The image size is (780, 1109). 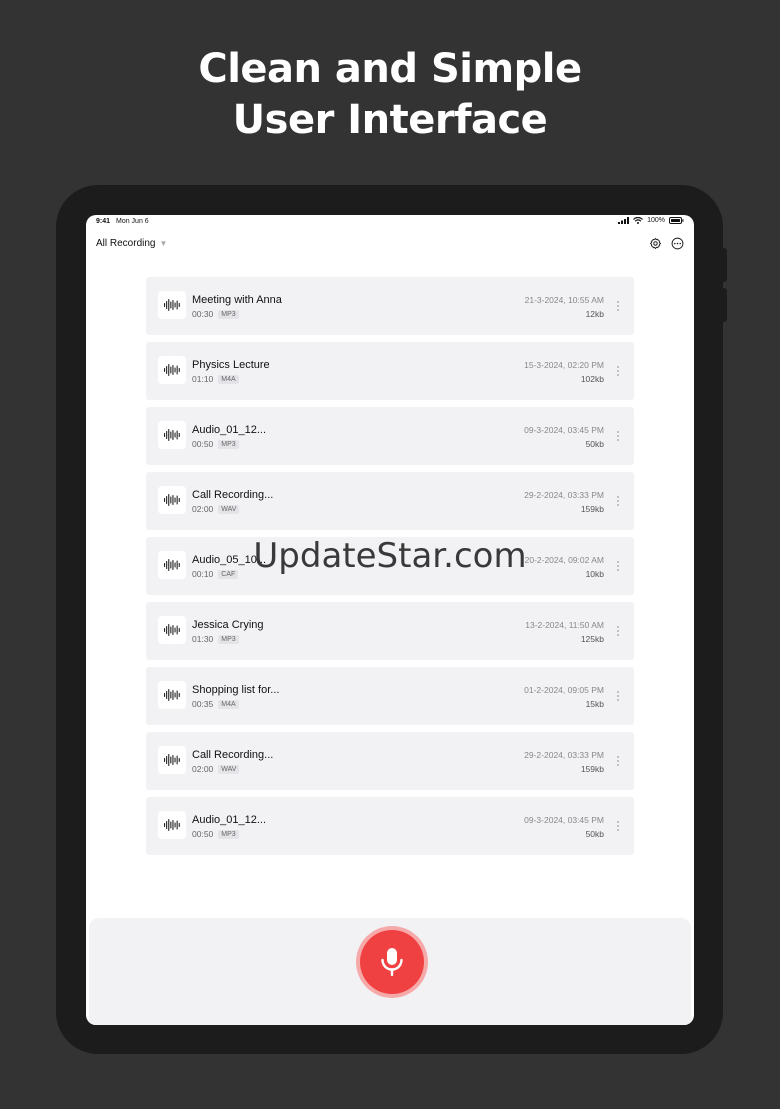 What do you see at coordinates (215, 639) in the screenshot?
I see `recording-meta: 01:30 MP3` at bounding box center [215, 639].